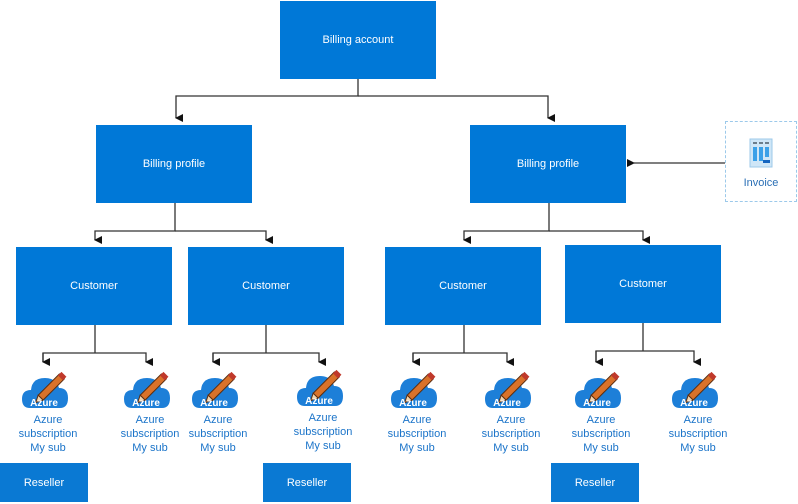  What do you see at coordinates (599, 237) in the screenshot?
I see `connector-profile-customers-right2` at bounding box center [599, 237].